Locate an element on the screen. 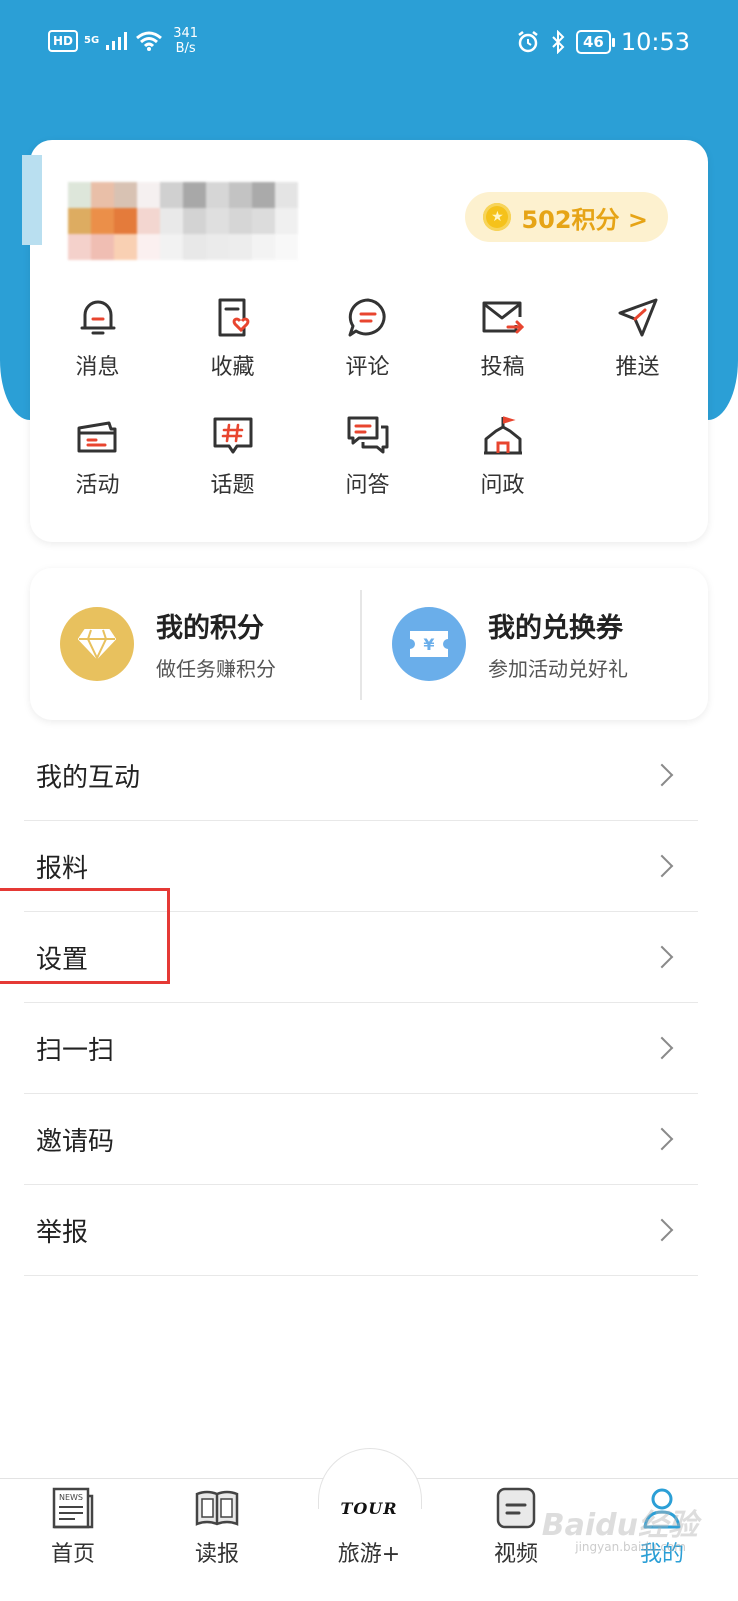 The image size is (738, 1601). grid-item-push: 推送 is located at coordinates (637, 354).